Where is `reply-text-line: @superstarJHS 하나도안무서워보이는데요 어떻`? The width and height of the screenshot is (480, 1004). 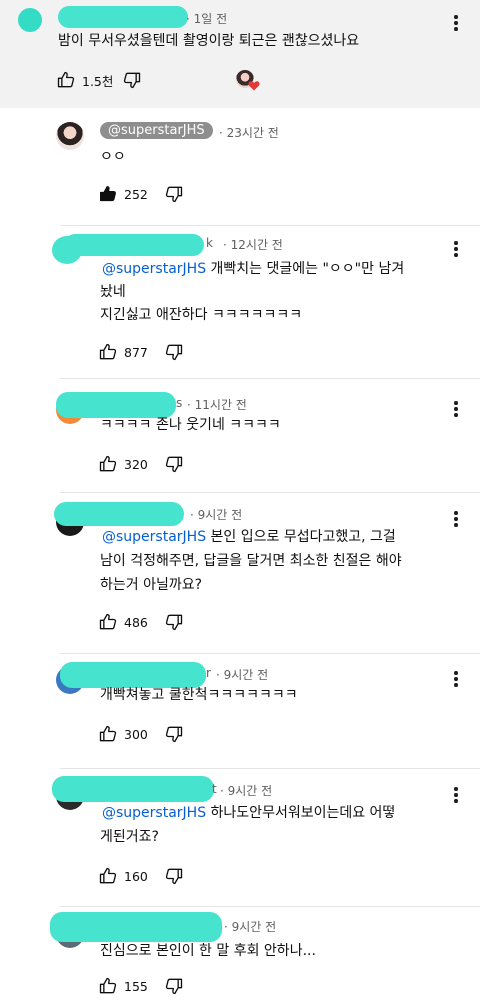 reply-text-line: @superstarJHS 하나도안무서워보이는데요 어떻 is located at coordinates (249, 813).